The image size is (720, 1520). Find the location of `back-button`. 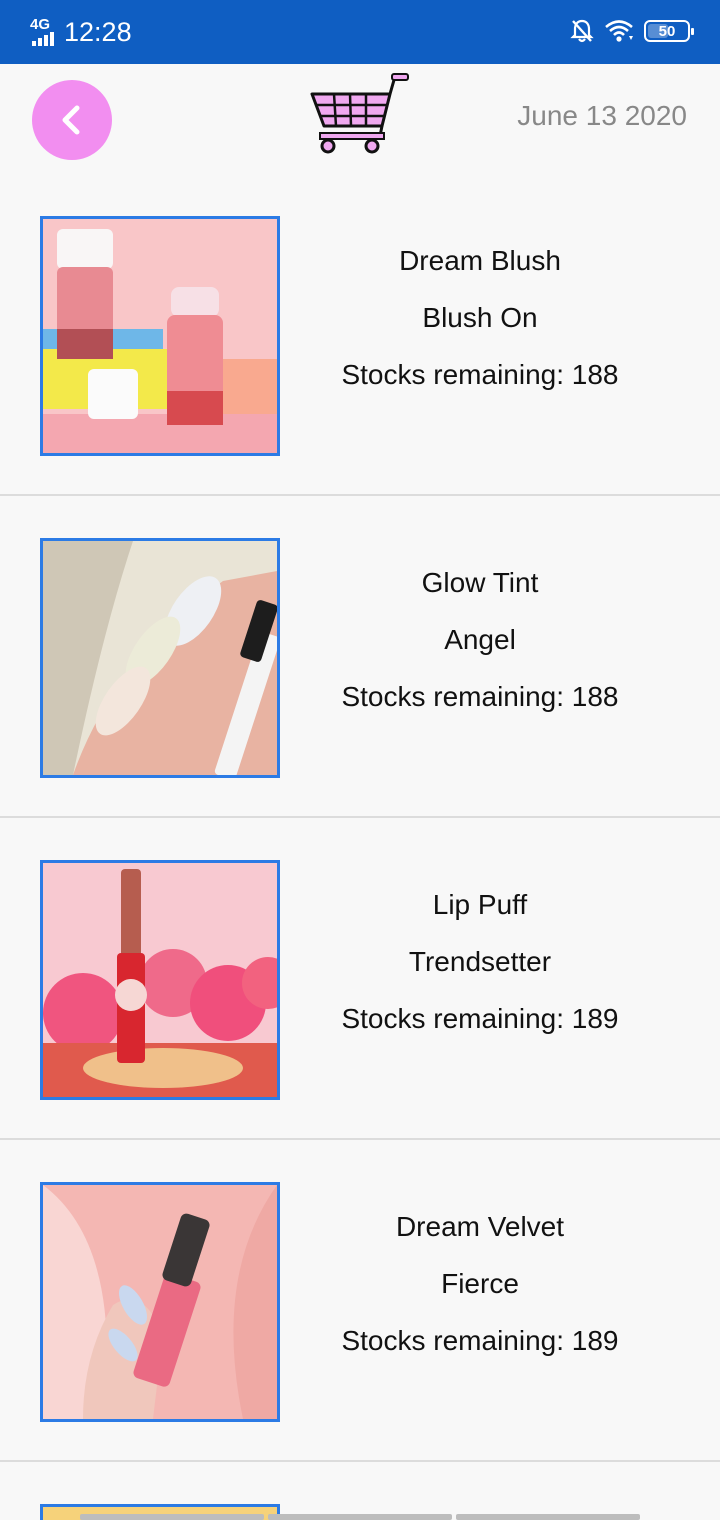

back-button is located at coordinates (72, 120).